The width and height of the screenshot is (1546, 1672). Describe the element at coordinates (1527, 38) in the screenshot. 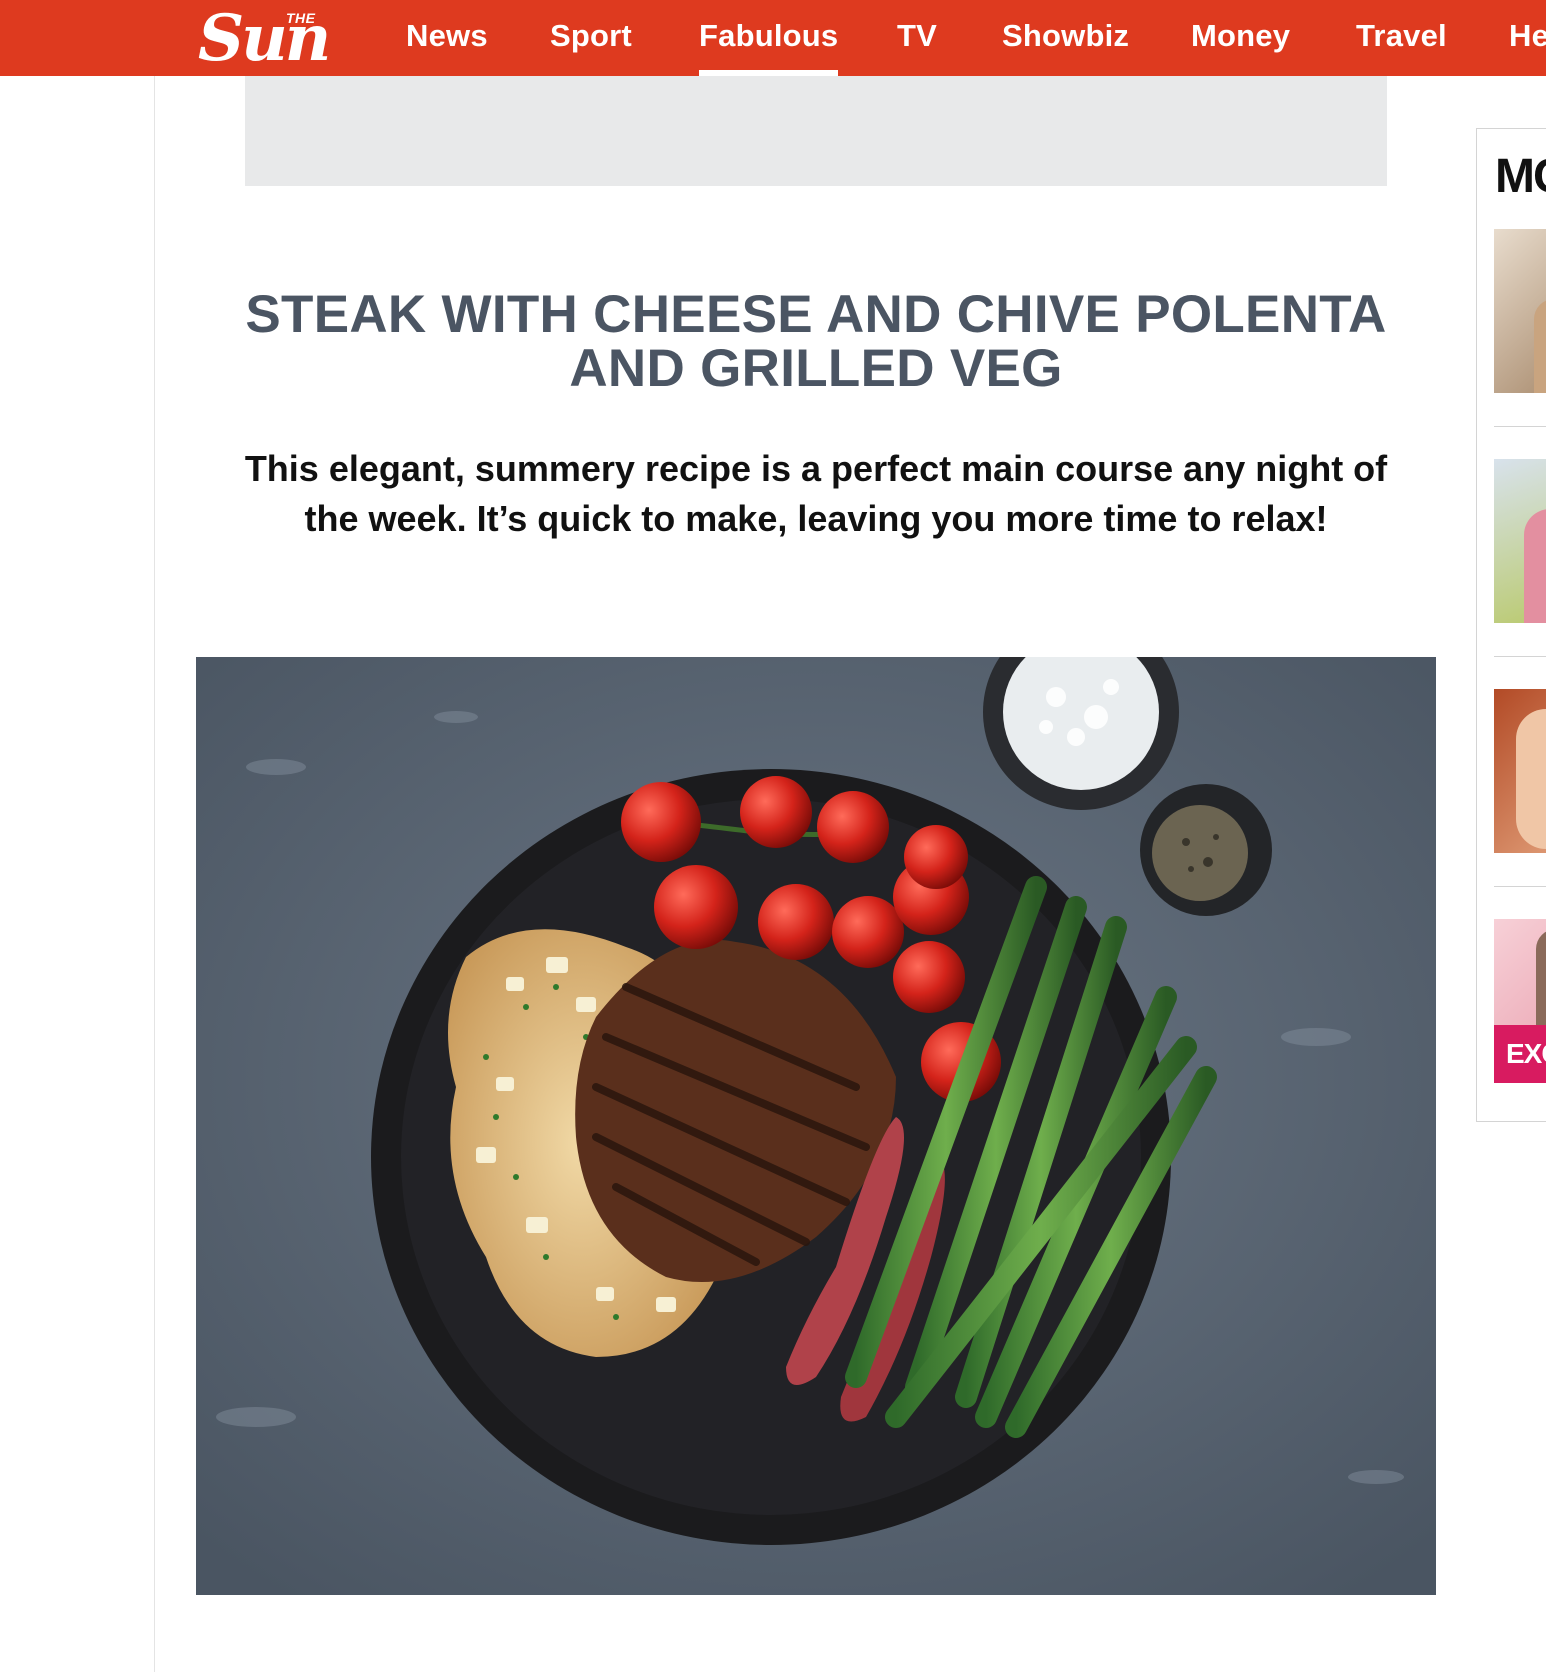

I see `nav-health: He` at that location.